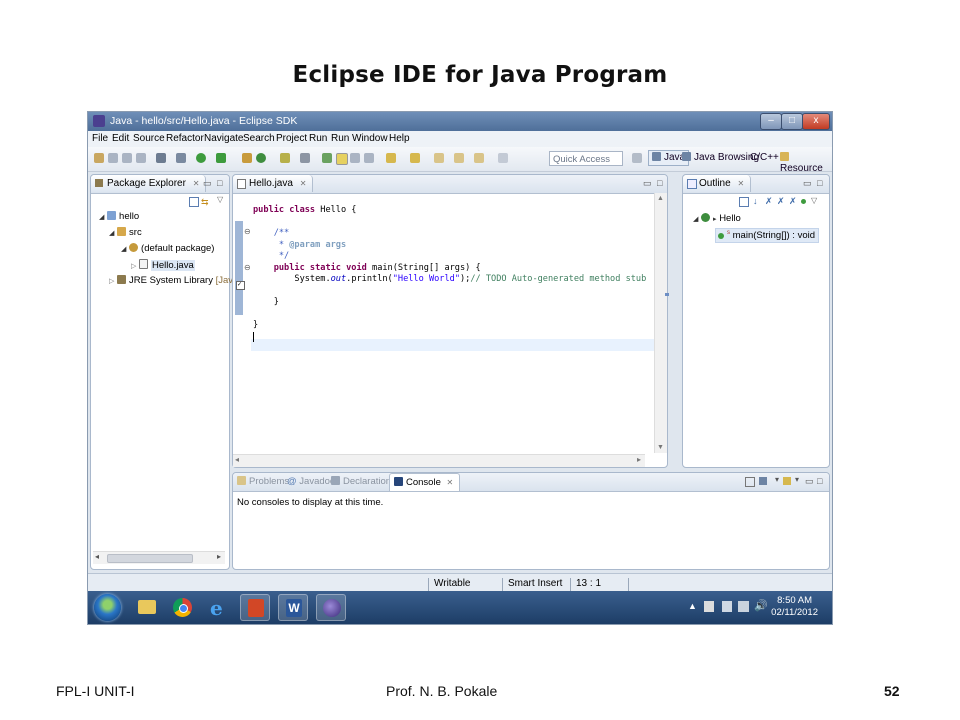 The height and width of the screenshot is (720, 960). What do you see at coordinates (586, 158) in the screenshot?
I see `quick-access-input: Quick Access` at bounding box center [586, 158].